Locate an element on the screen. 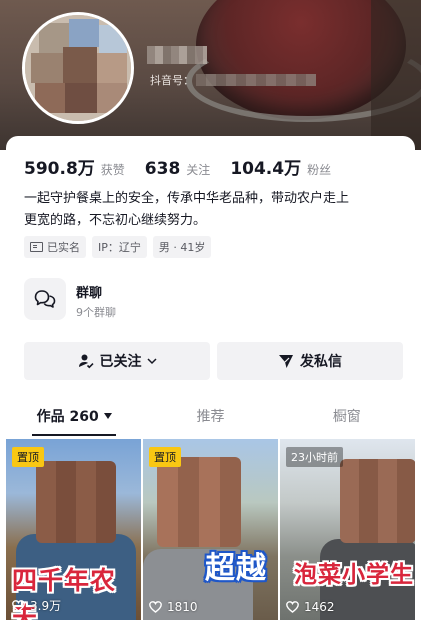  tab-works: 作品 260 is located at coordinates (74, 417).